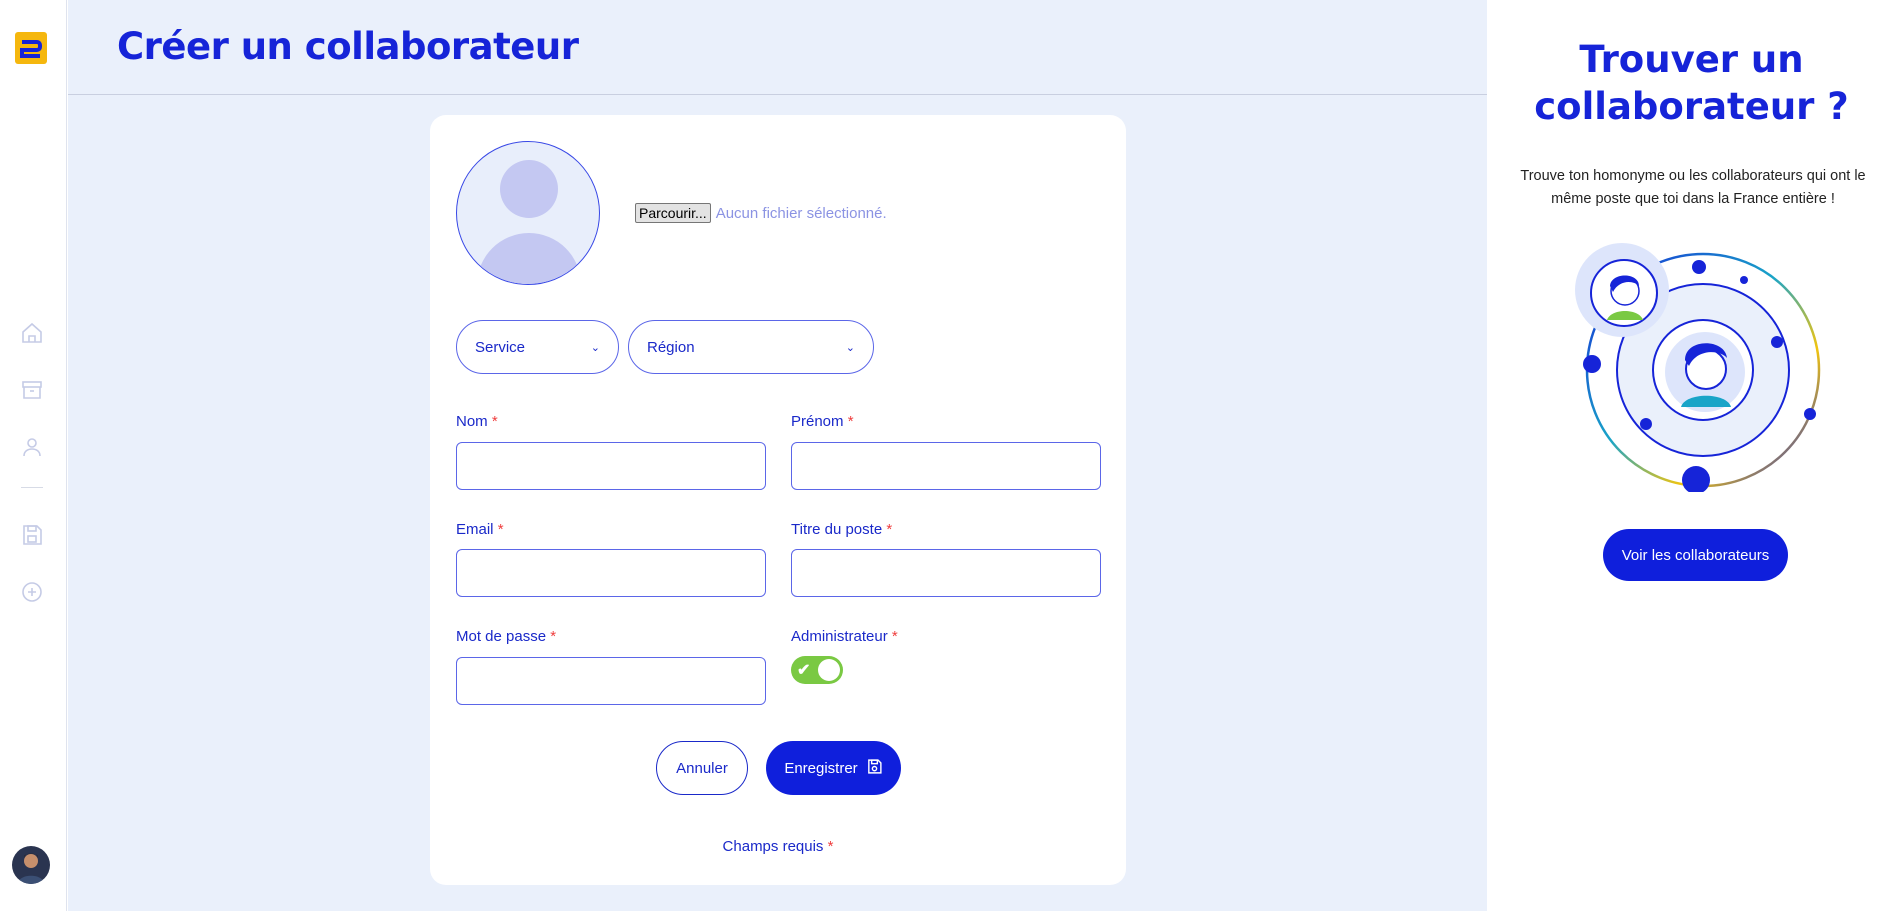  Describe the element at coordinates (751, 347) in the screenshot. I see `region-select: Région ⌄` at that location.